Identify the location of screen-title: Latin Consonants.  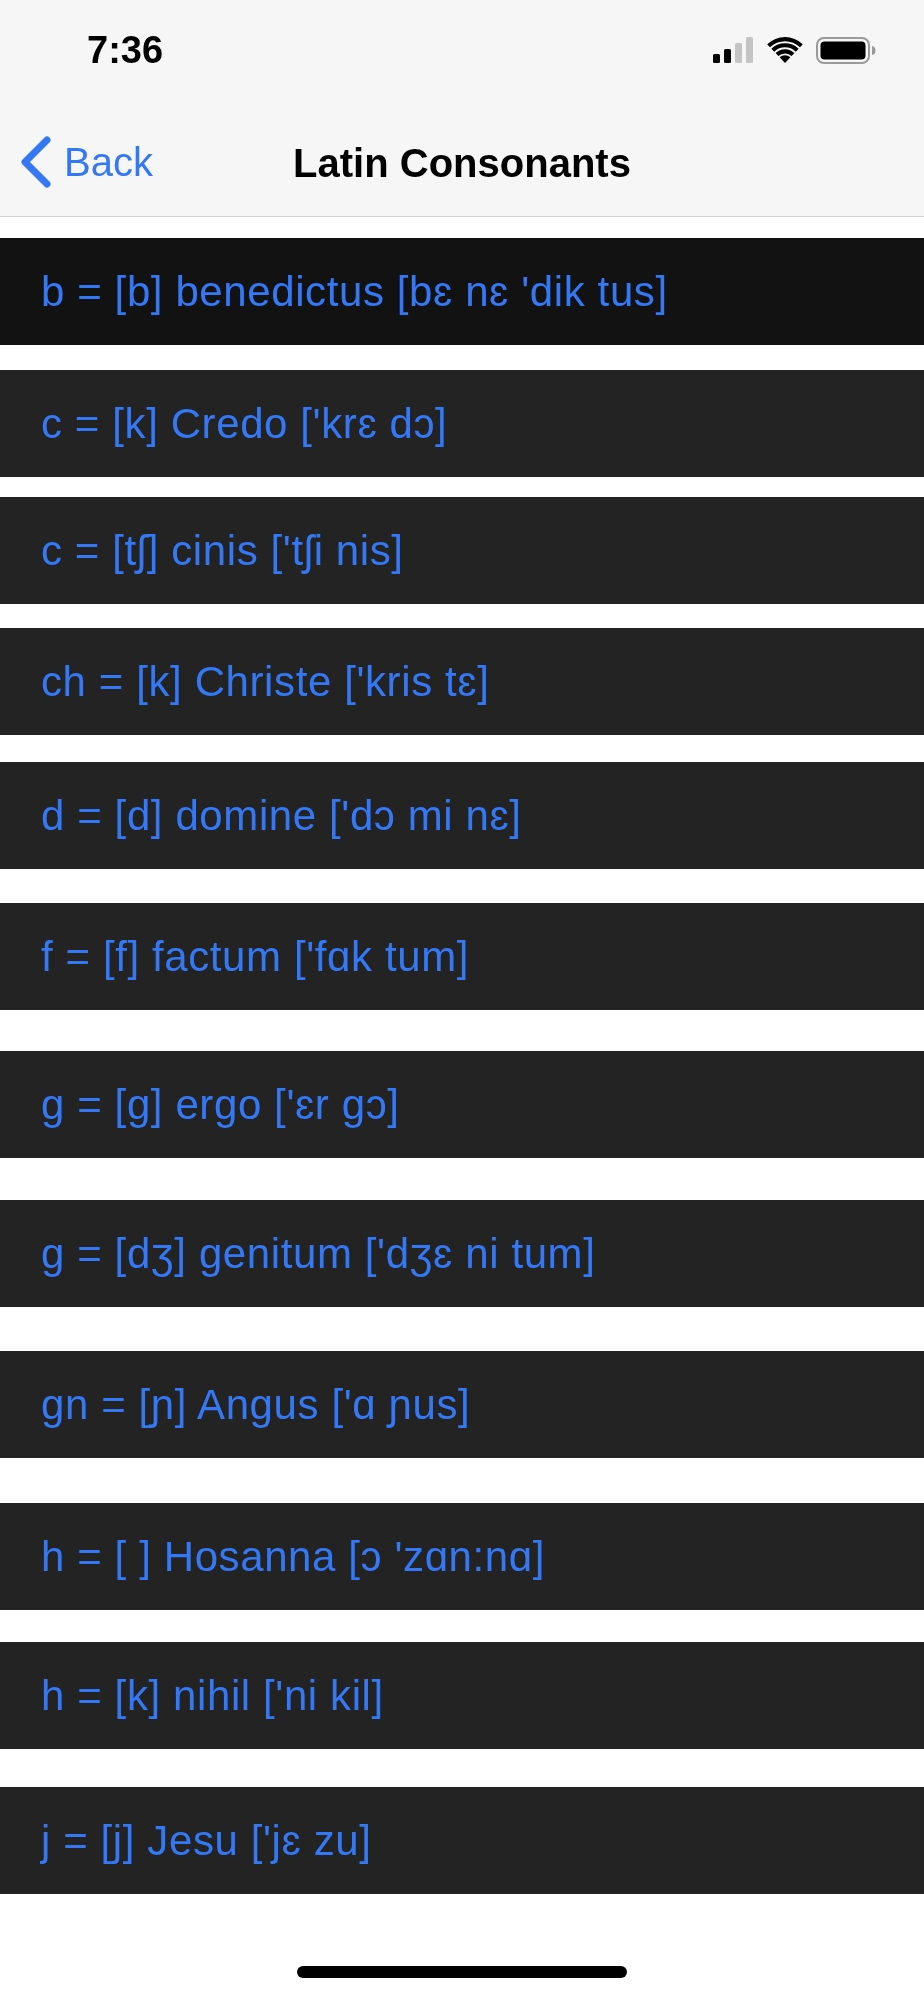
(462, 163).